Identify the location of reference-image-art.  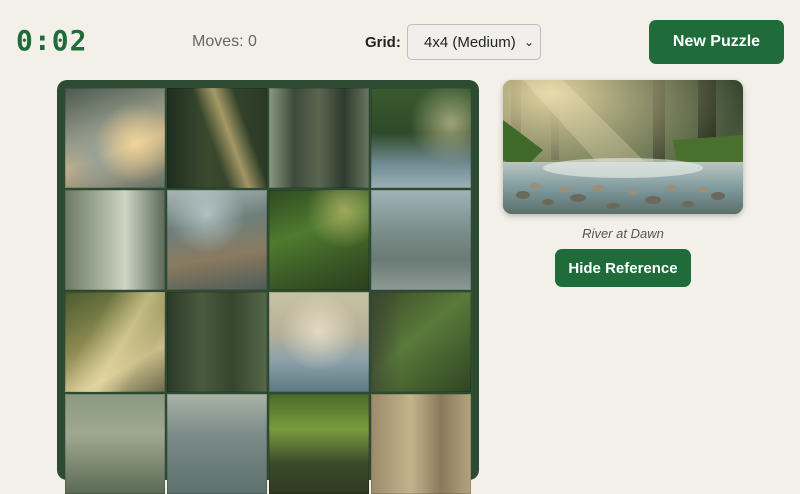
(623, 147).